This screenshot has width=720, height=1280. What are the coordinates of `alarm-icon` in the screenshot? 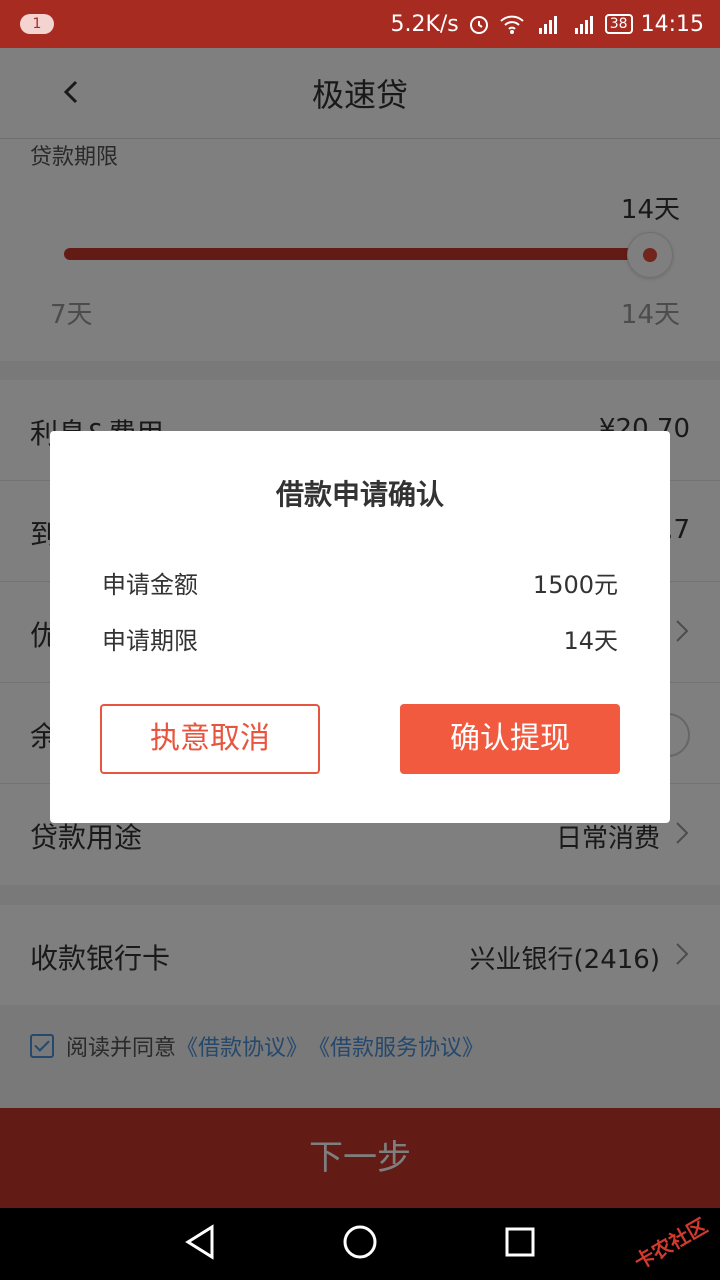 It's located at (479, 24).